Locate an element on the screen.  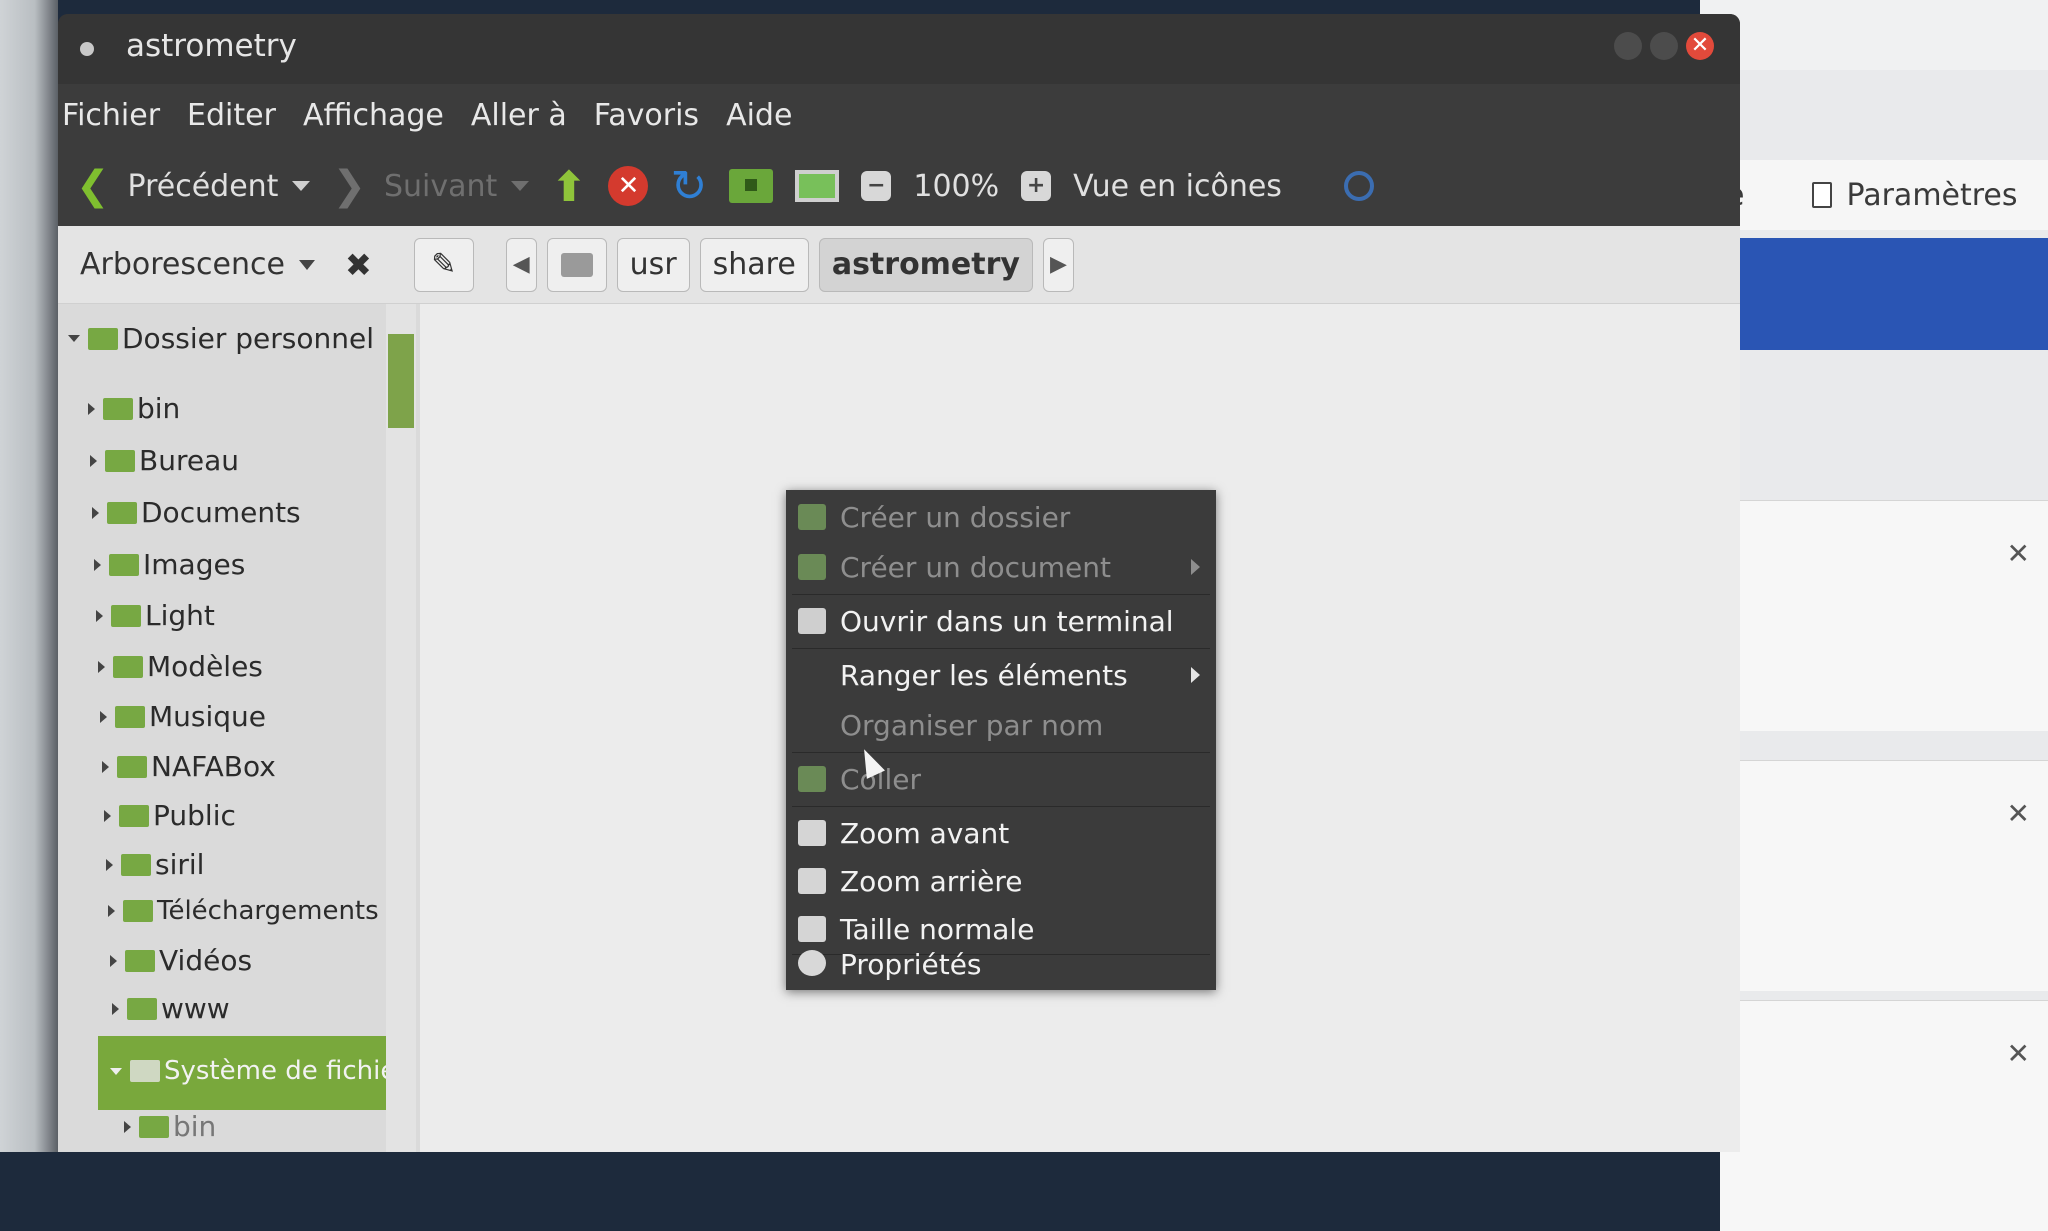
tree-item-videos: Vidéos is located at coordinates (181, 960).